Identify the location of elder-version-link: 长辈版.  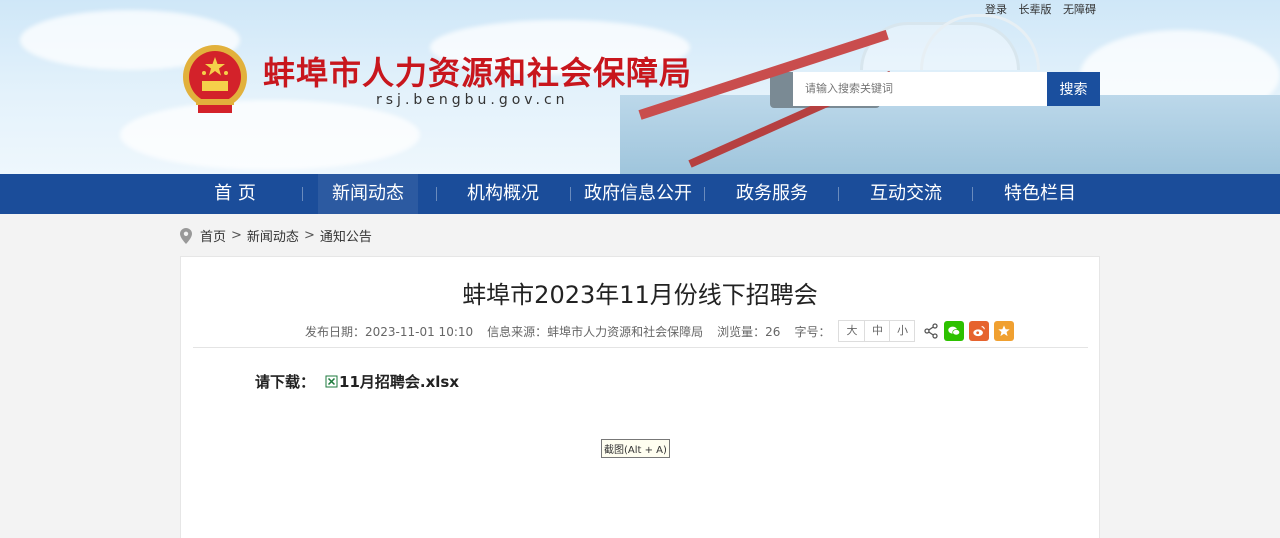
(1035, 9).